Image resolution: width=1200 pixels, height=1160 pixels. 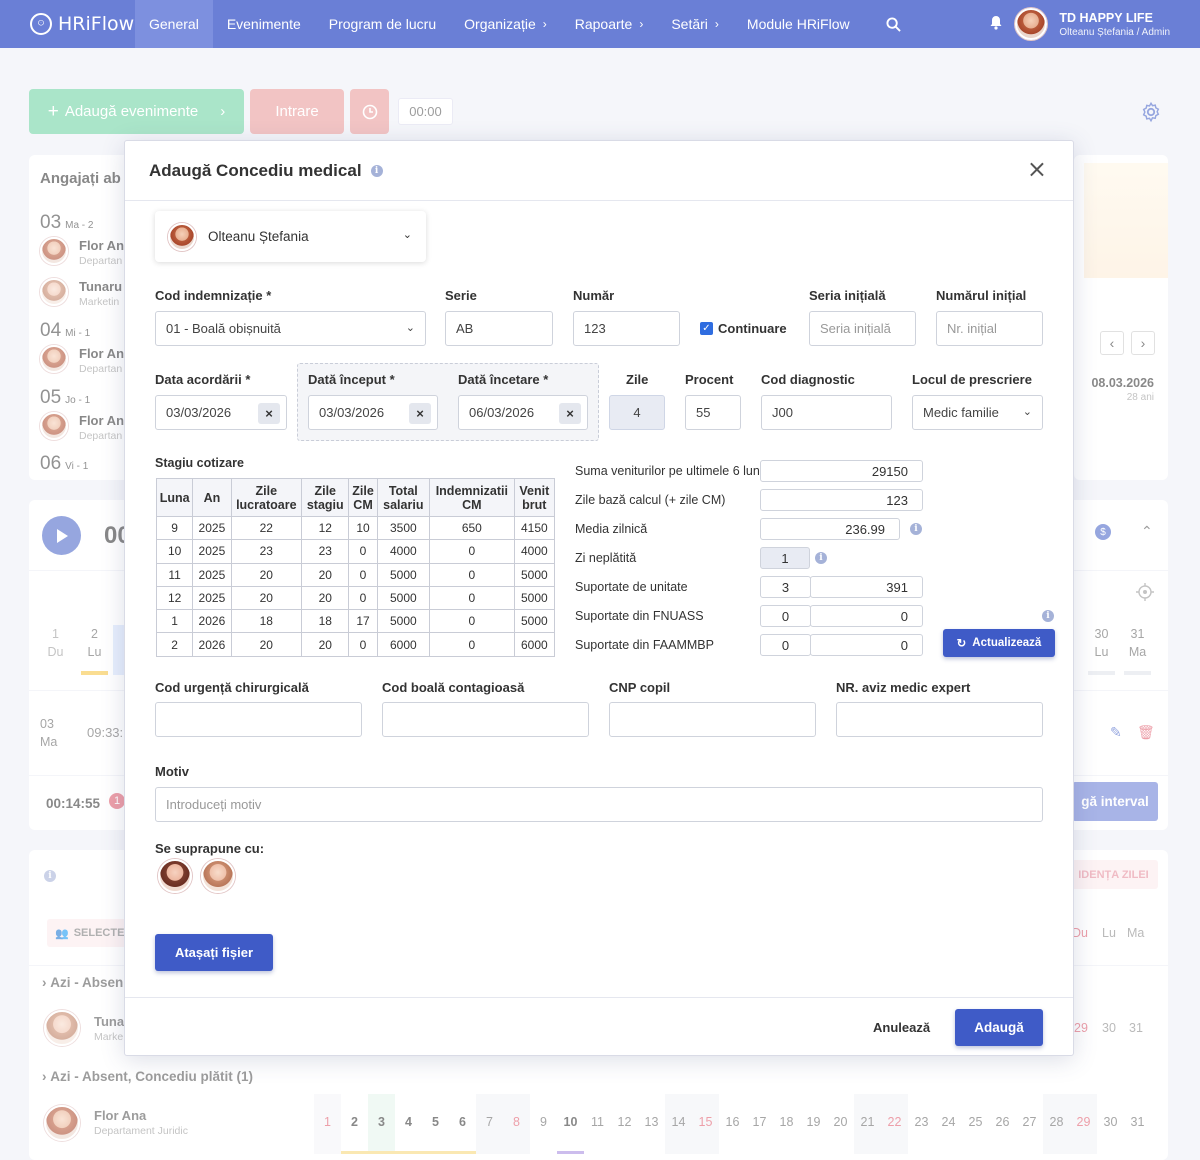 What do you see at coordinates (609, 24) in the screenshot?
I see `nav-rapoarte: Rapoarte ›` at bounding box center [609, 24].